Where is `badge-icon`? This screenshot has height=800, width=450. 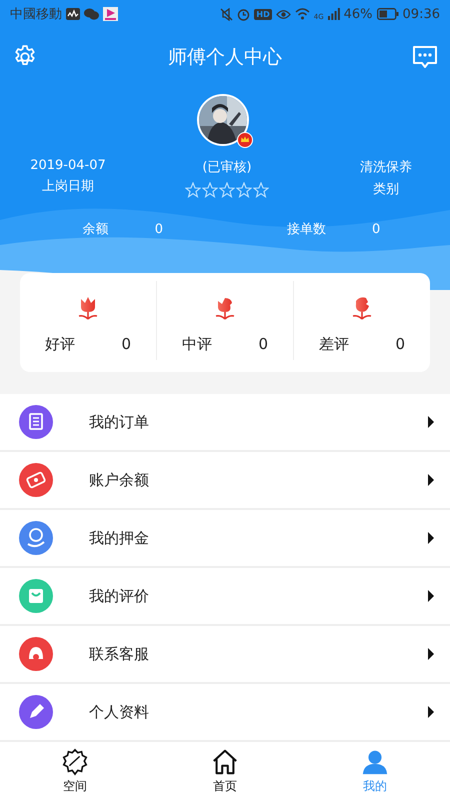 badge-icon is located at coordinates (75, 762).